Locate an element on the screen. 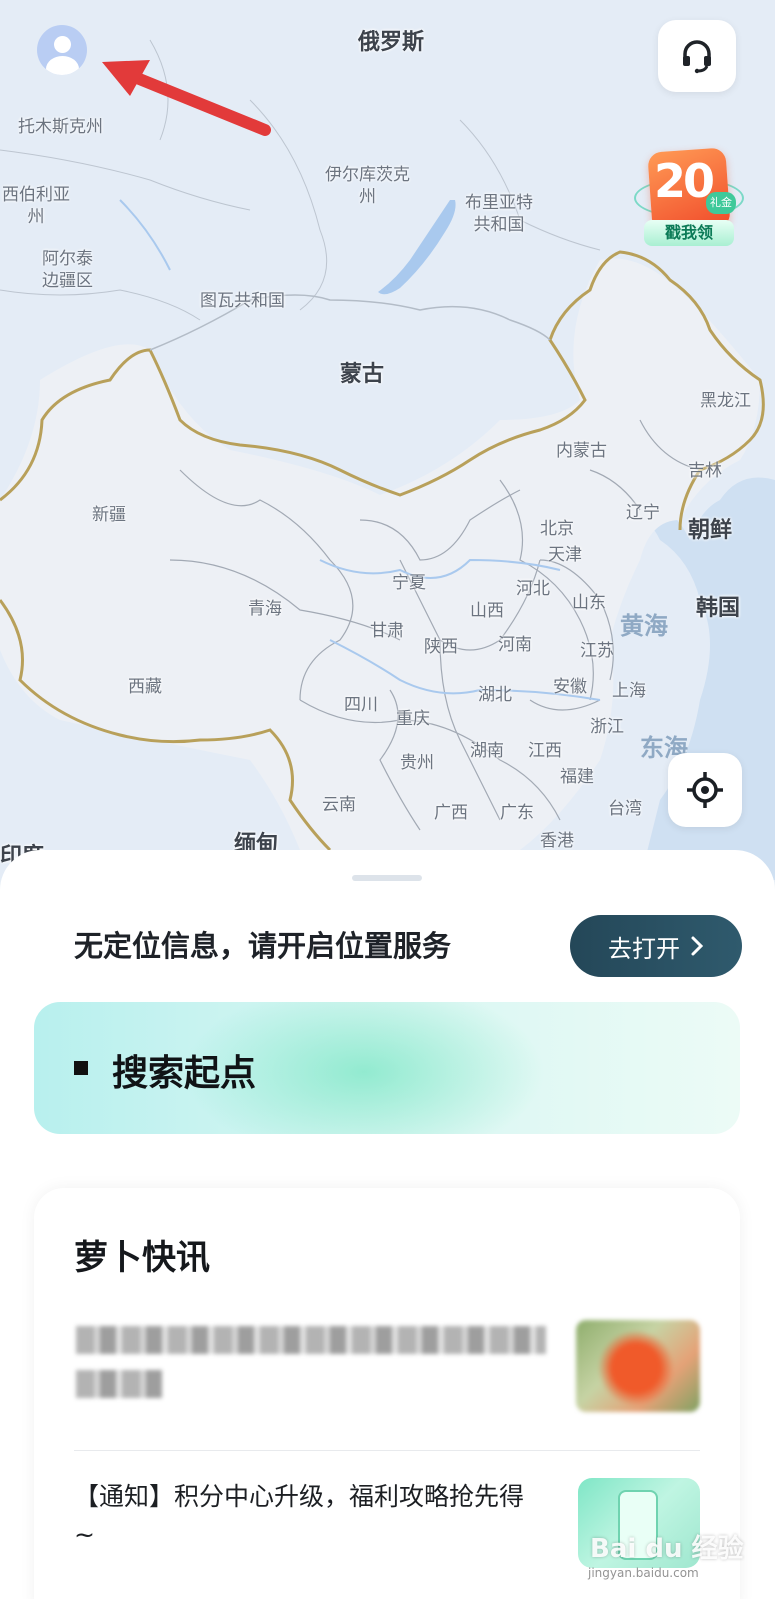  start-point-icon is located at coordinates (81, 1068).